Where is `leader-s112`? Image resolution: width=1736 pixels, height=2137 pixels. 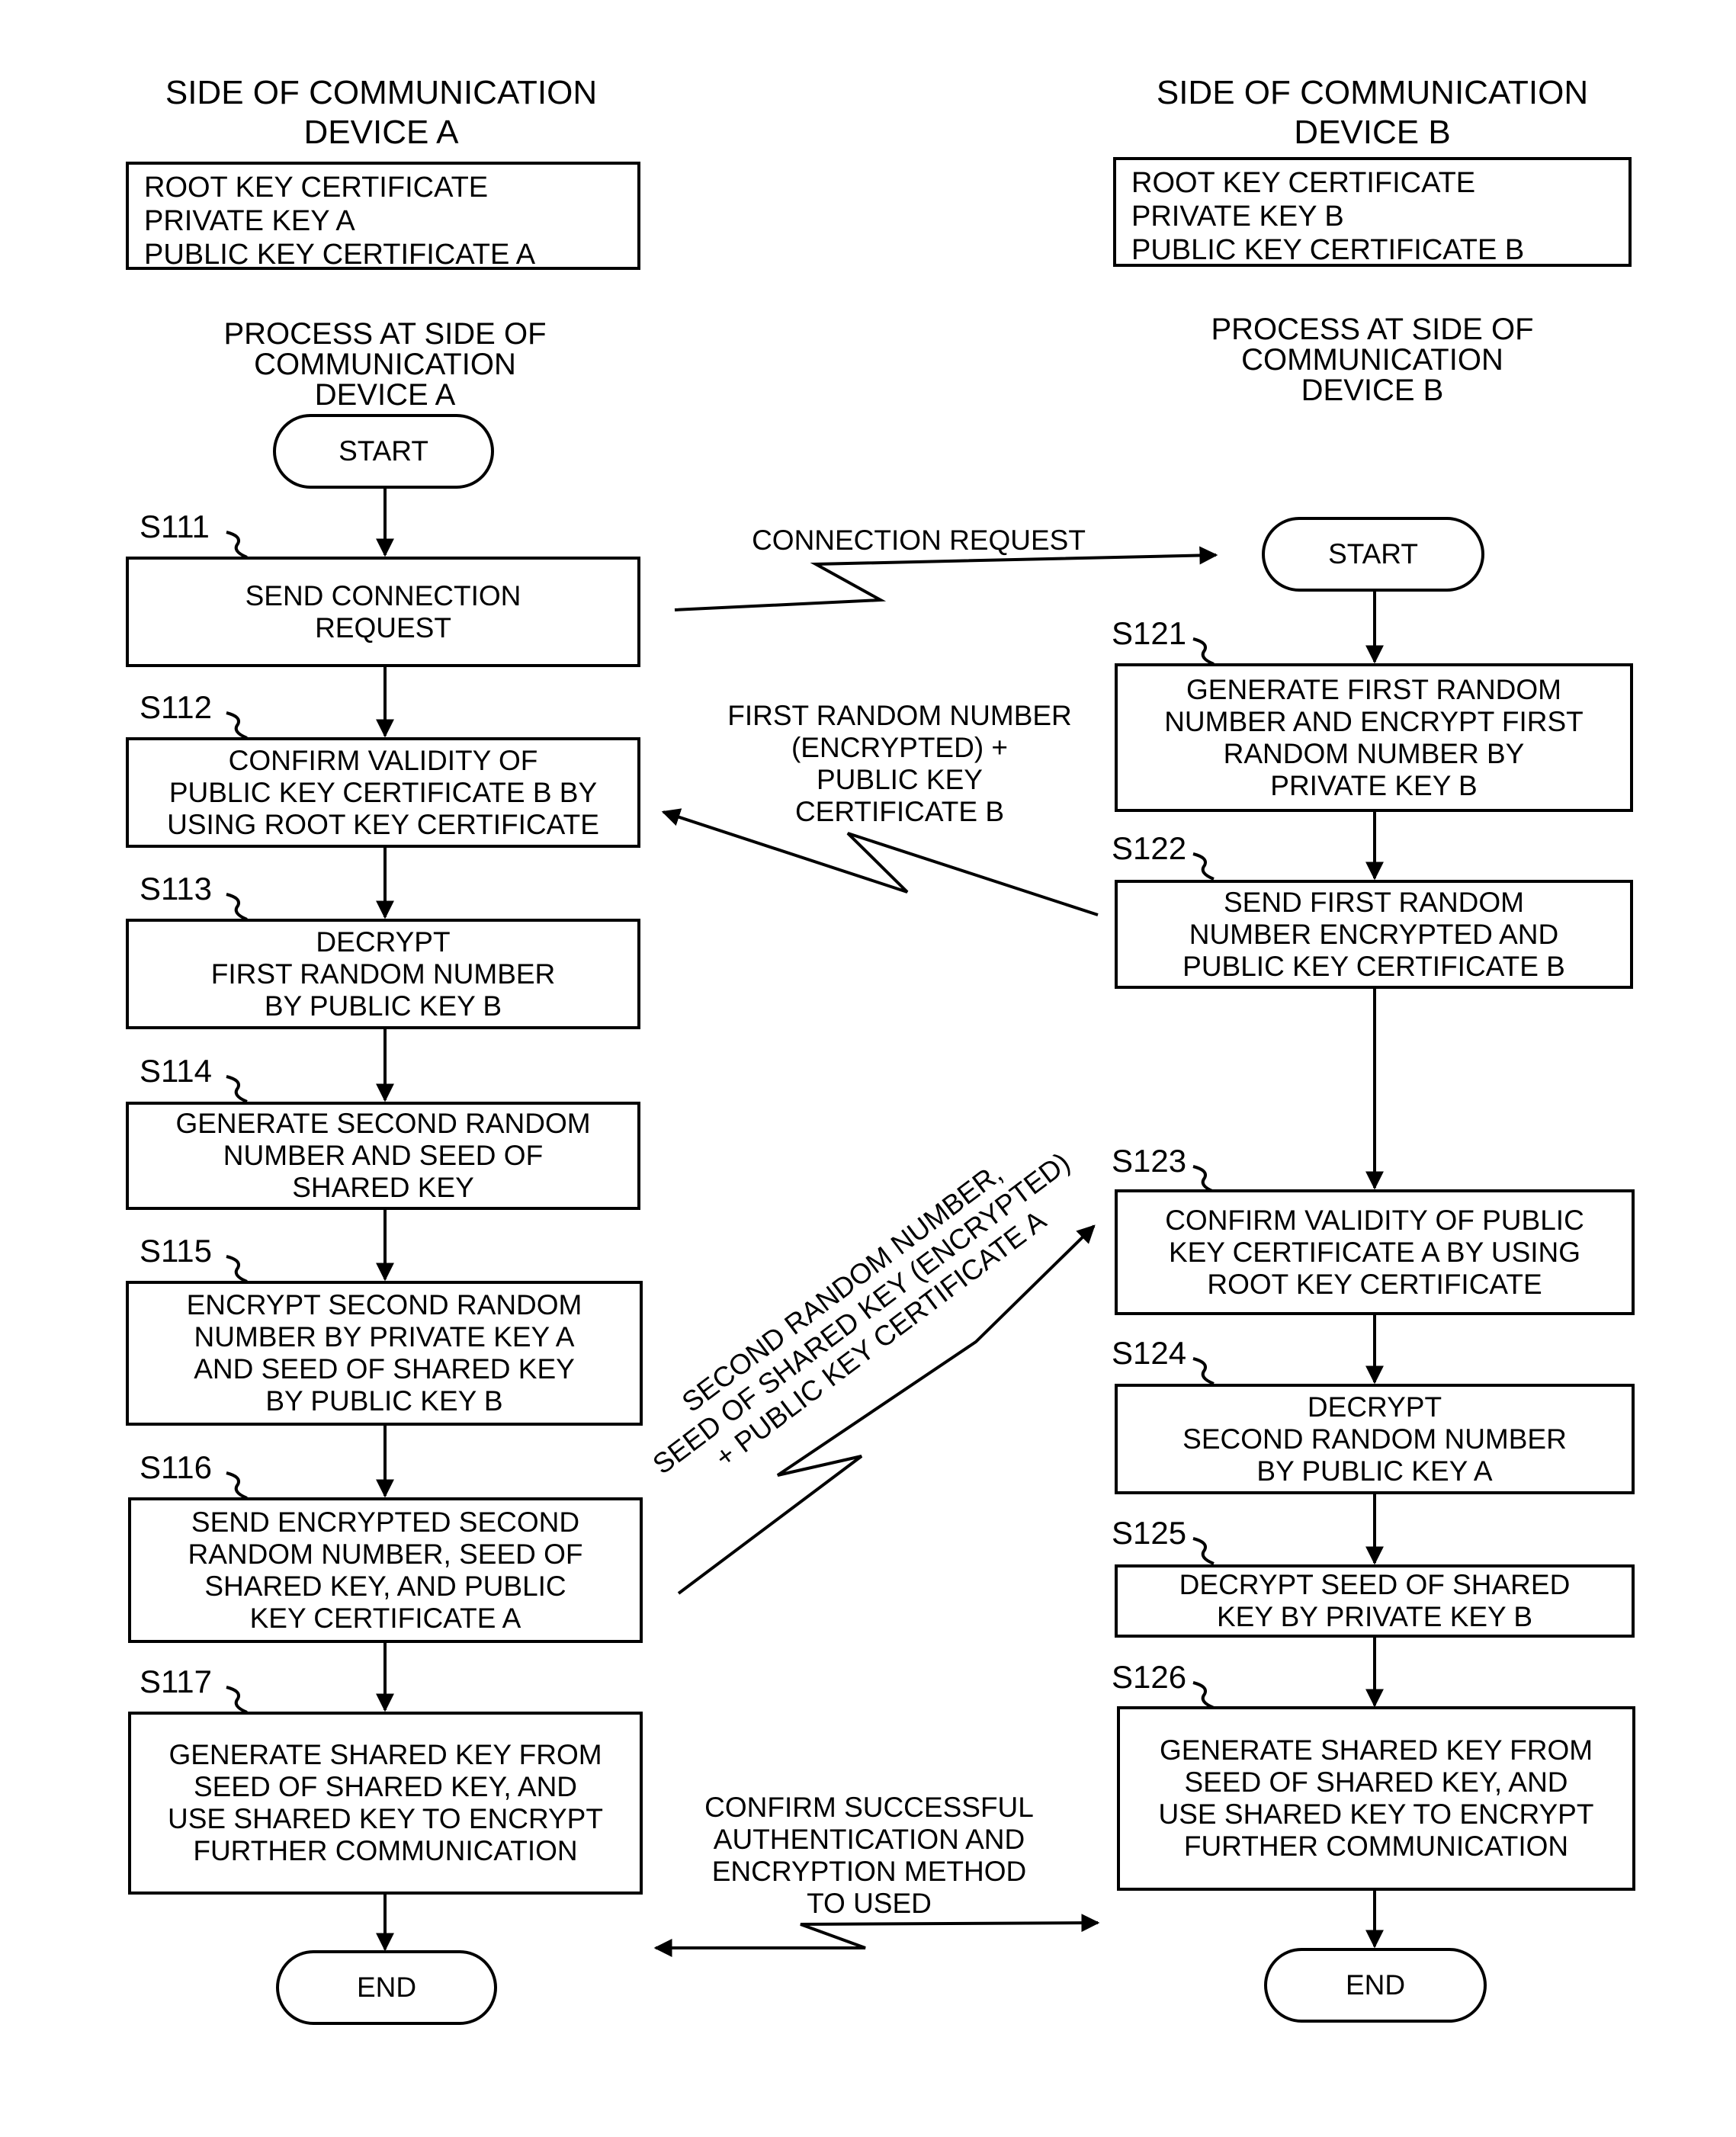 leader-s112 is located at coordinates (237, 725).